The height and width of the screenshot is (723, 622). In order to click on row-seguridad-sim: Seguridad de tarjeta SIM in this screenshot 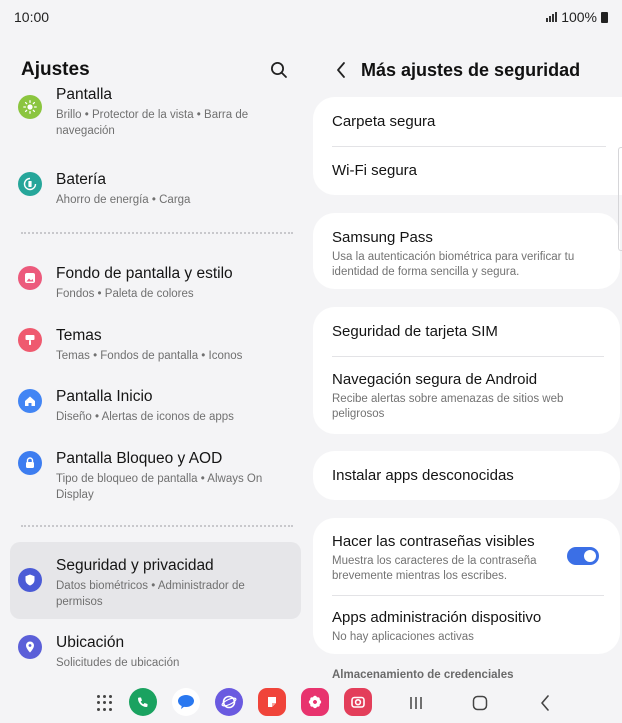, I will do `click(468, 332)`.